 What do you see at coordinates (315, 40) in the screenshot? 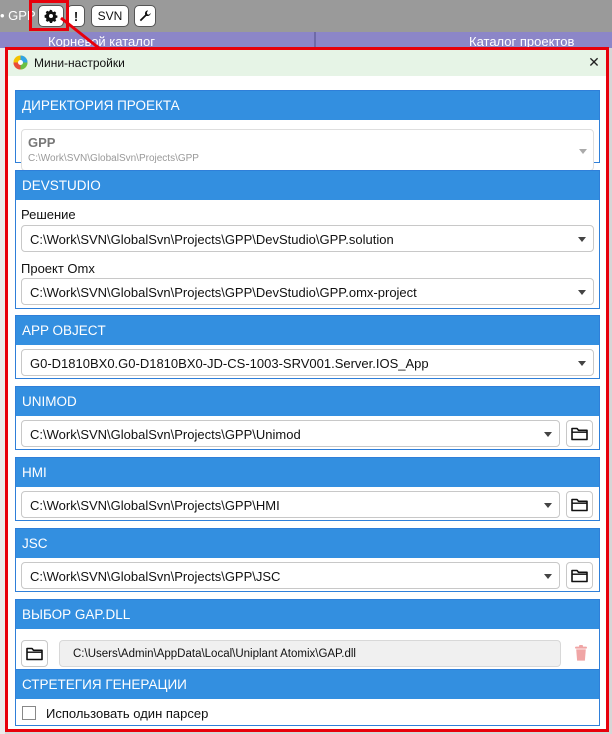
I see `tab-separator` at bounding box center [315, 40].